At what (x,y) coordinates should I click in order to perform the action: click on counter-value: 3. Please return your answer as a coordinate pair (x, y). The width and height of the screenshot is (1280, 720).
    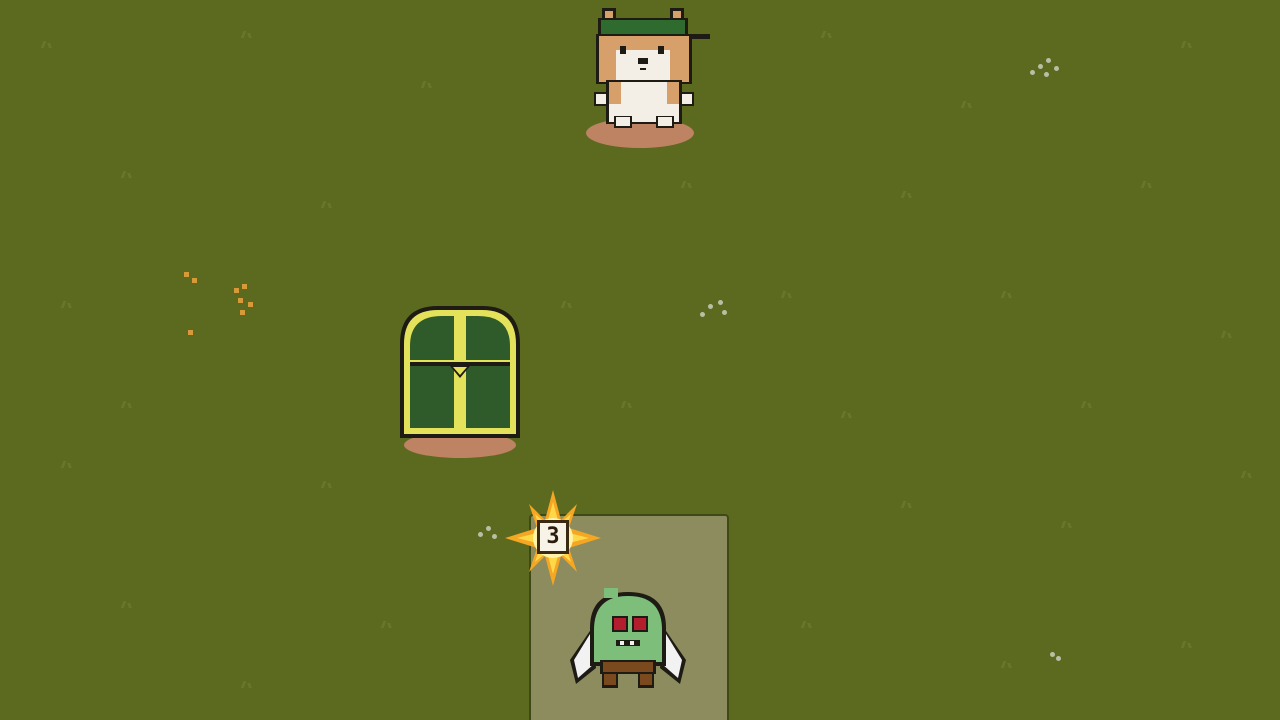
    Looking at the image, I should click on (553, 537).